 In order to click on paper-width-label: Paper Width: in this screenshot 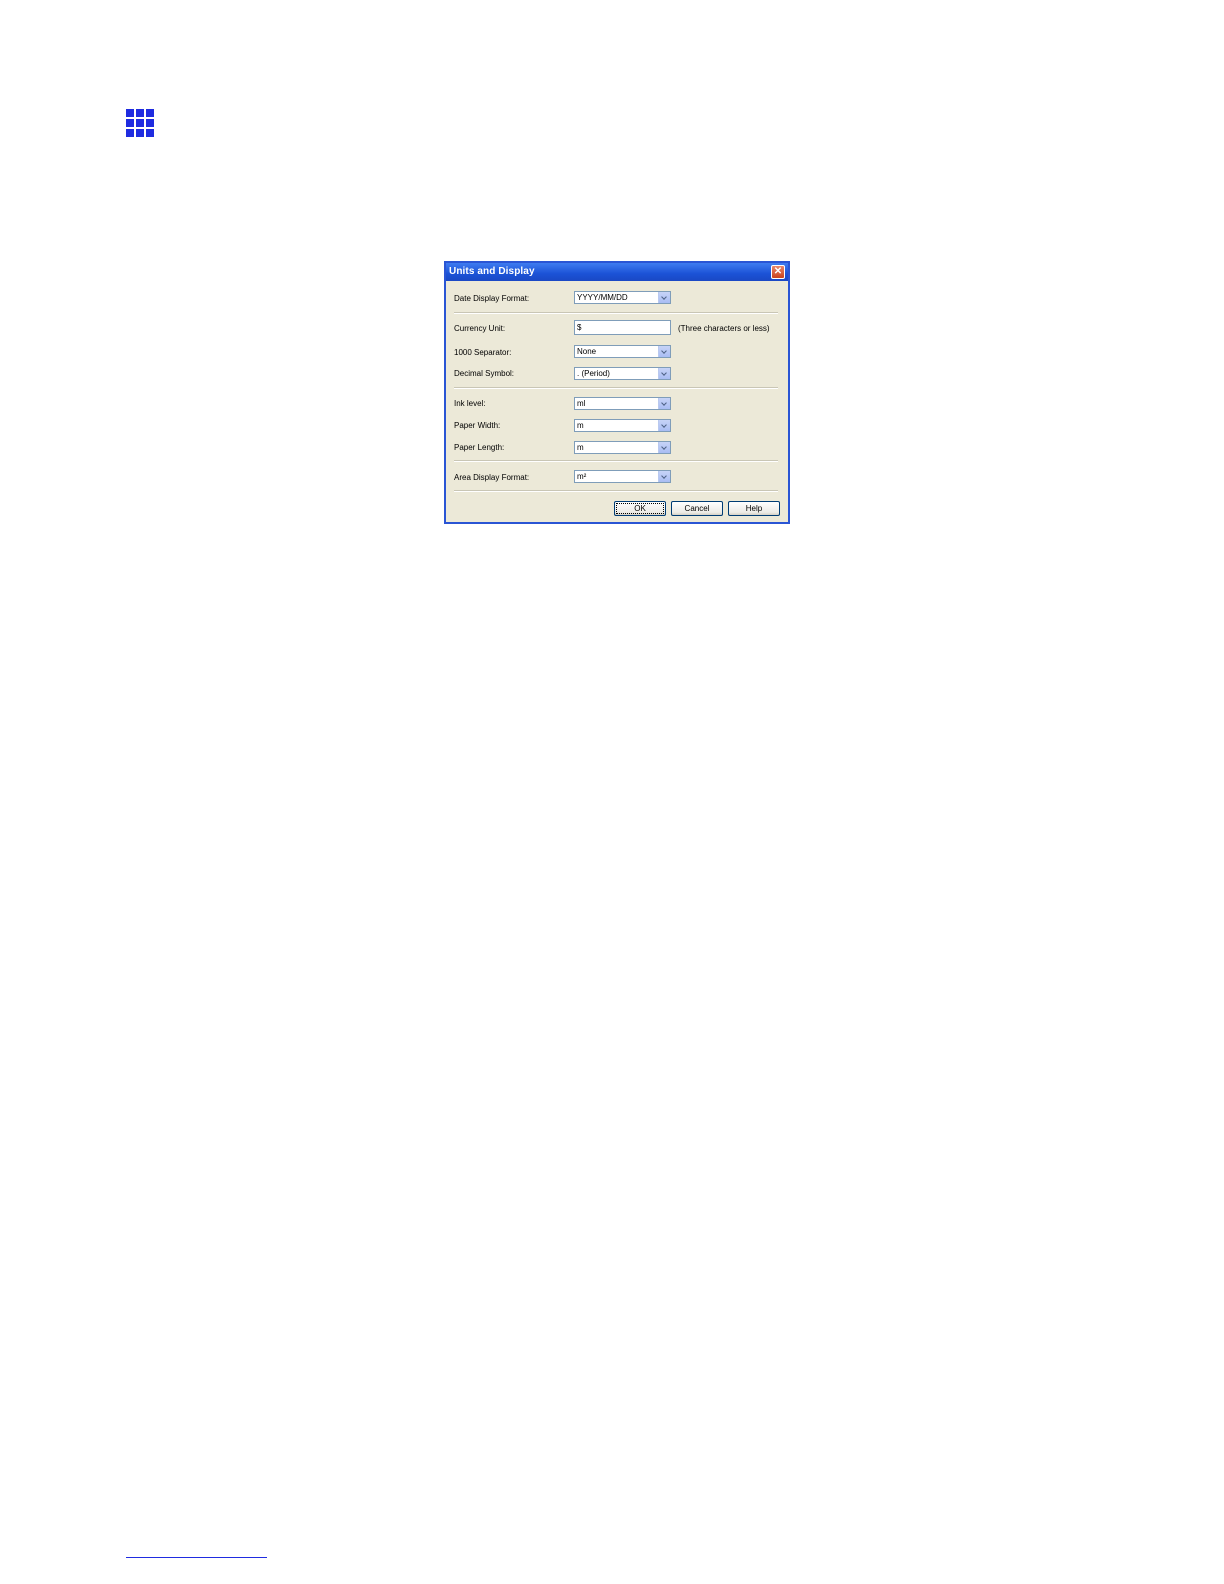, I will do `click(477, 425)`.